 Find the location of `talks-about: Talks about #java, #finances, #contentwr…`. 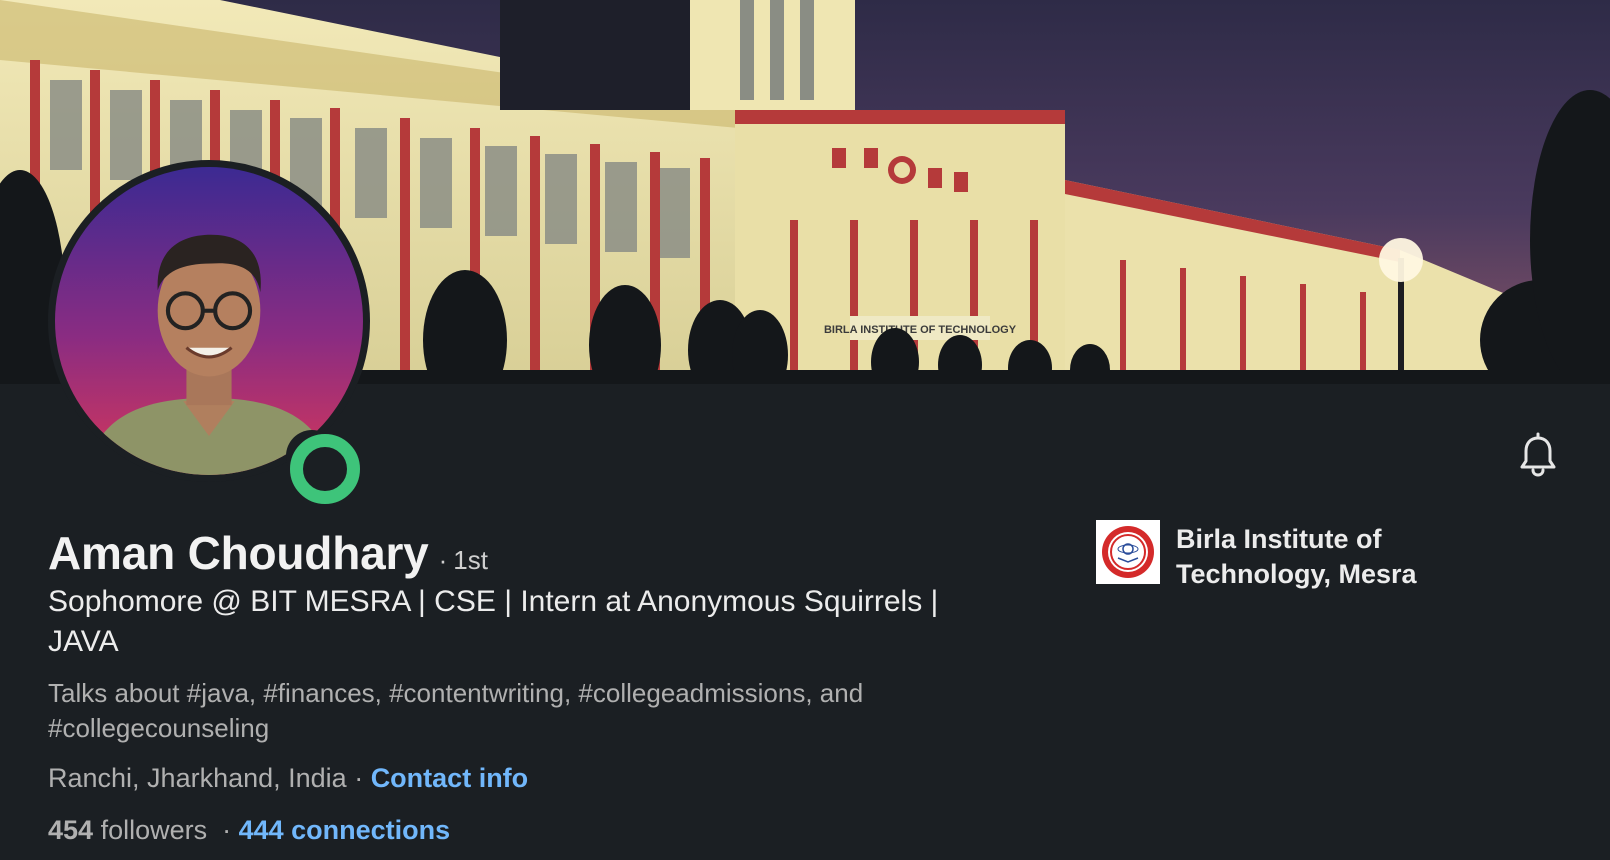

talks-about: Talks about #java, #finances, #contentwr… is located at coordinates (456, 710).